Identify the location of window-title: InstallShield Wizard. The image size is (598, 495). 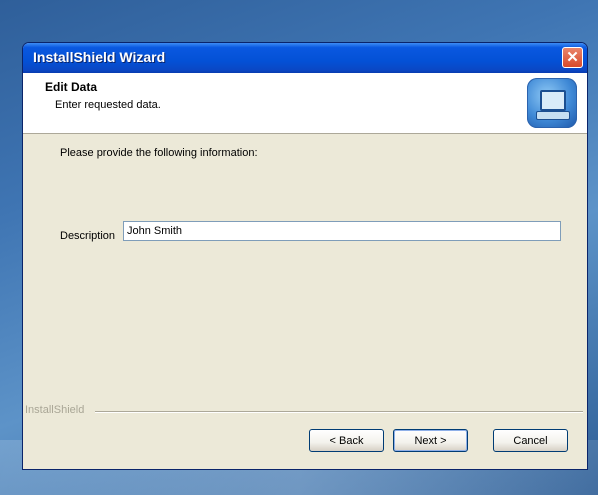
(99, 57).